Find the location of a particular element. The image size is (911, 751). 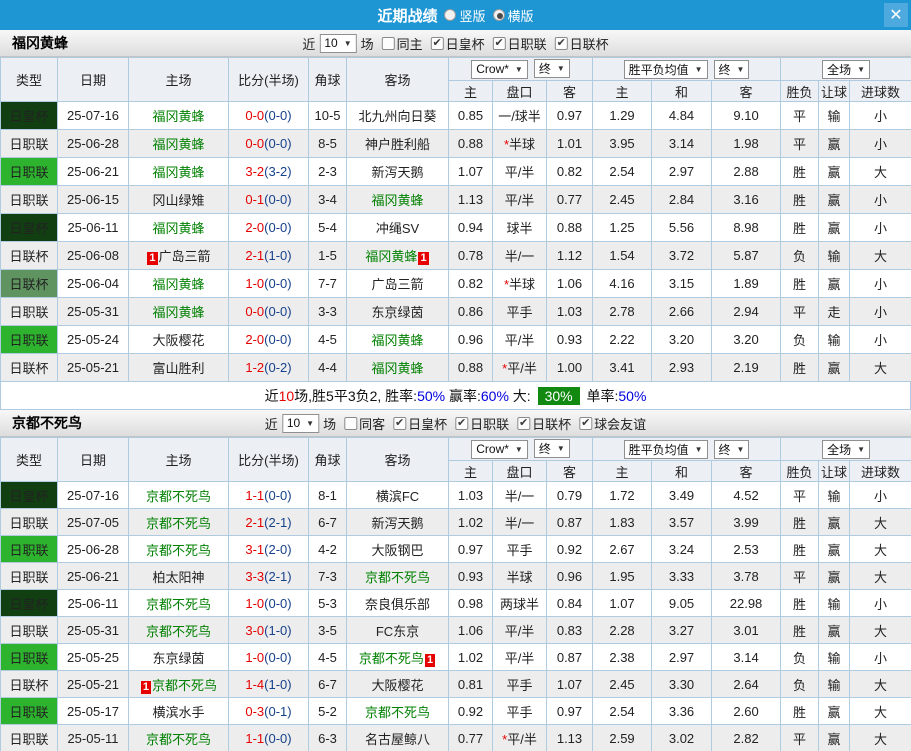

away-team-name: 大阪钢巴 is located at coordinates (397, 550).